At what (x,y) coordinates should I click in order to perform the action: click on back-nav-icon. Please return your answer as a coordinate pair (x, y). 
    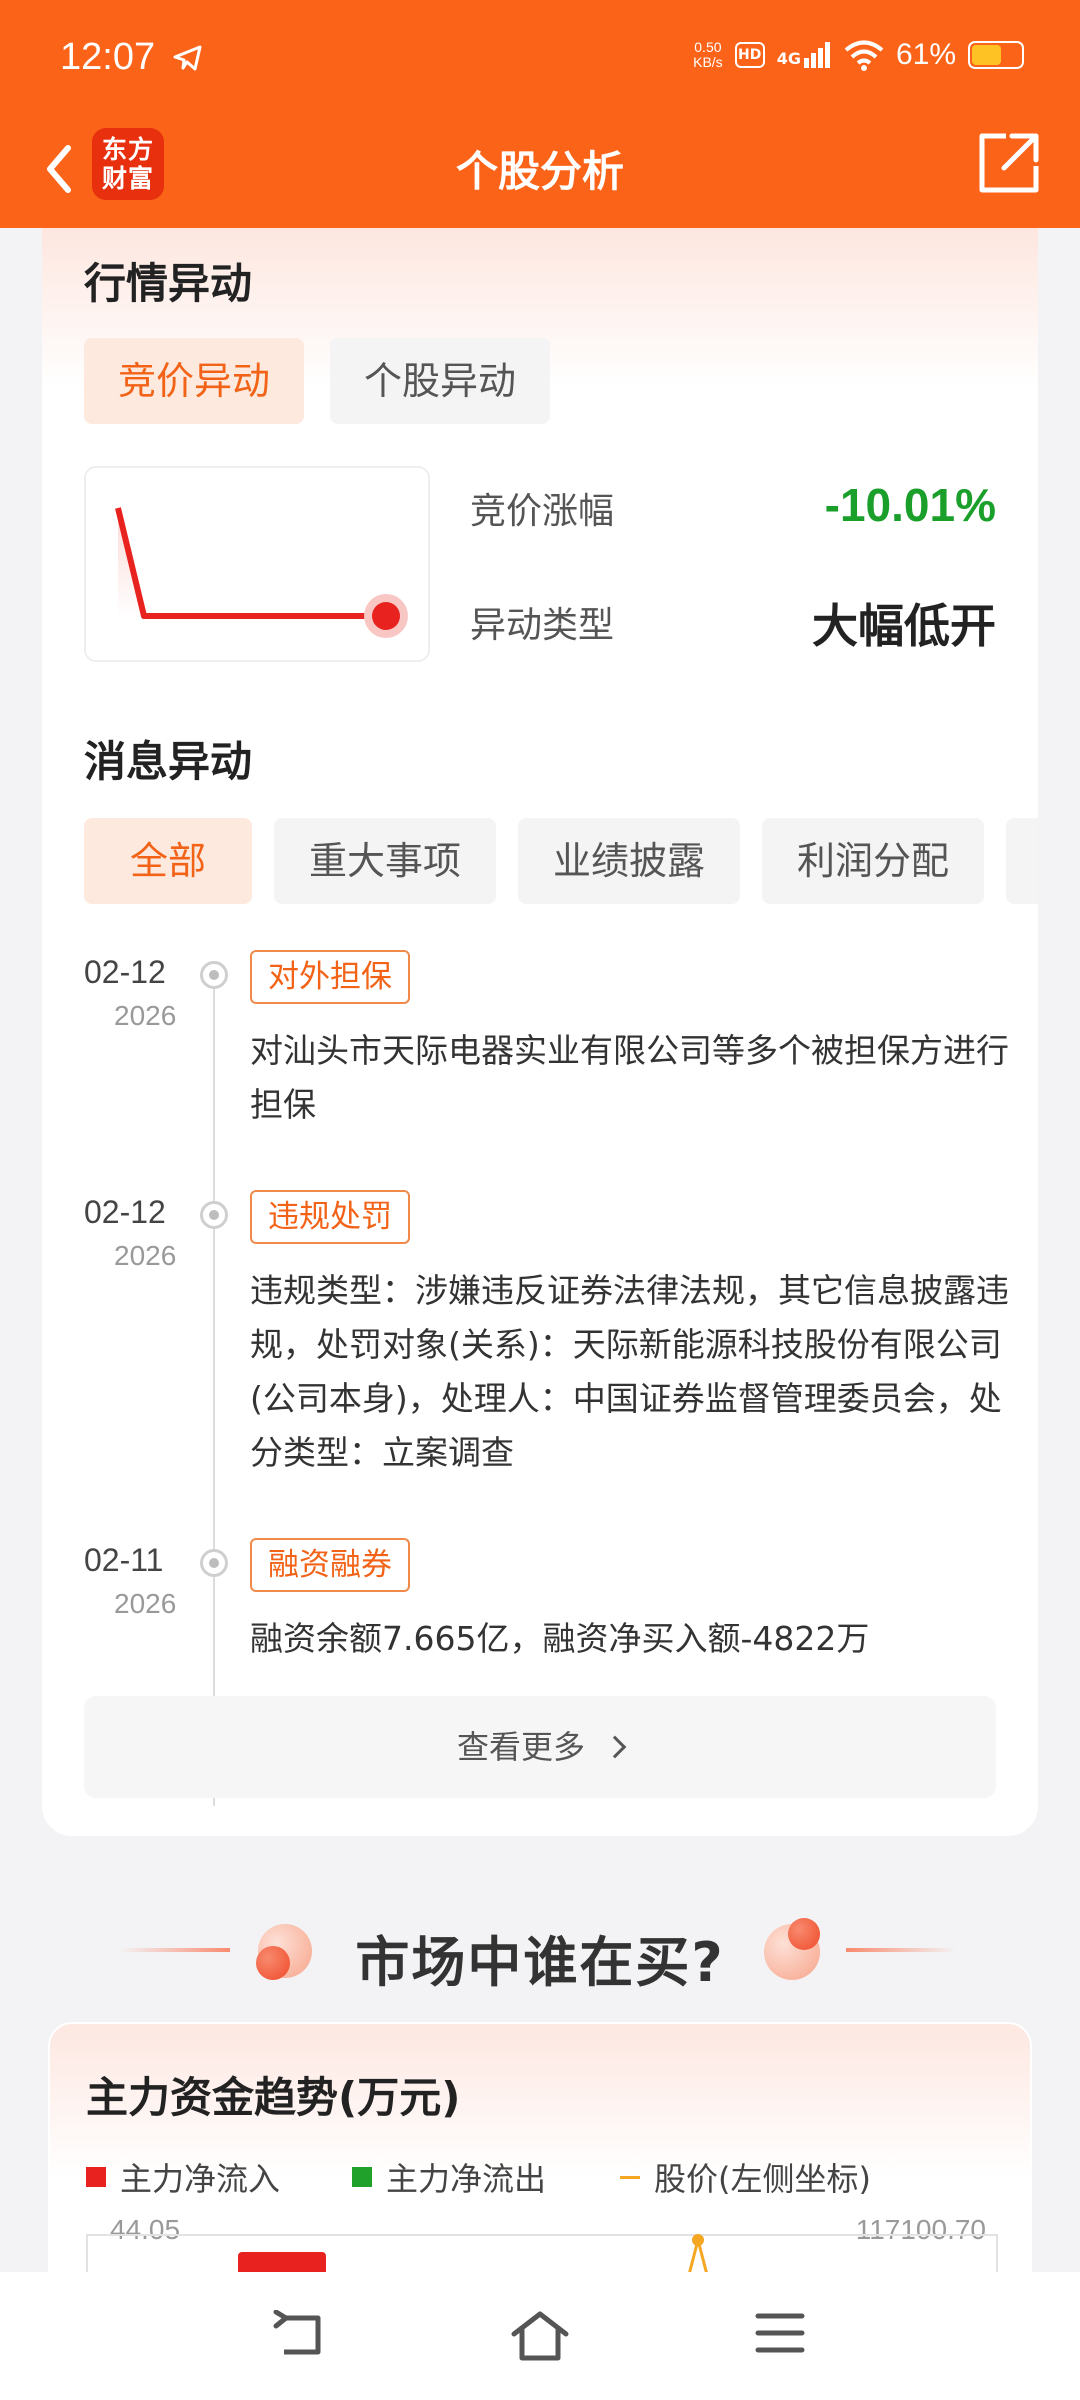
    Looking at the image, I should click on (300, 2335).